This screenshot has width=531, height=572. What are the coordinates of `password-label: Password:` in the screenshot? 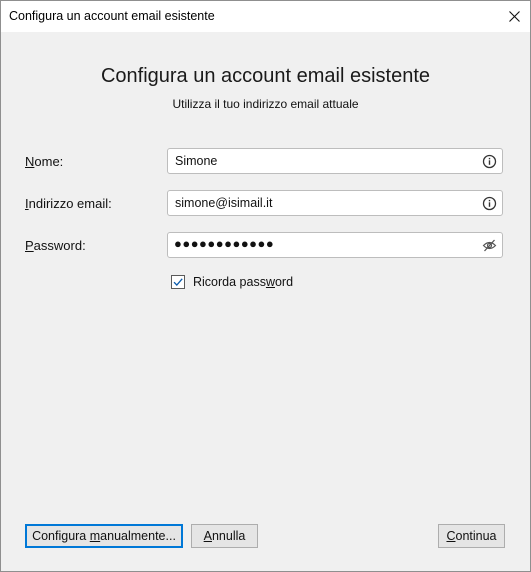 It's located at (55, 245).